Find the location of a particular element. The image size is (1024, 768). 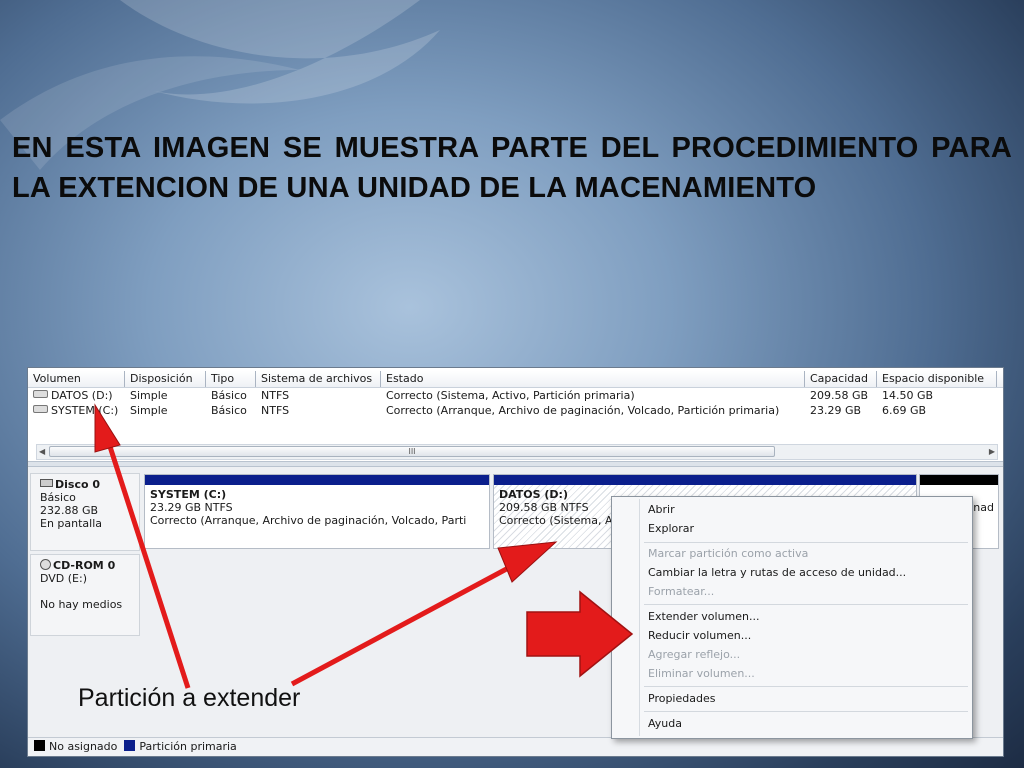

cell: 6.69 GB is located at coordinates (904, 410).